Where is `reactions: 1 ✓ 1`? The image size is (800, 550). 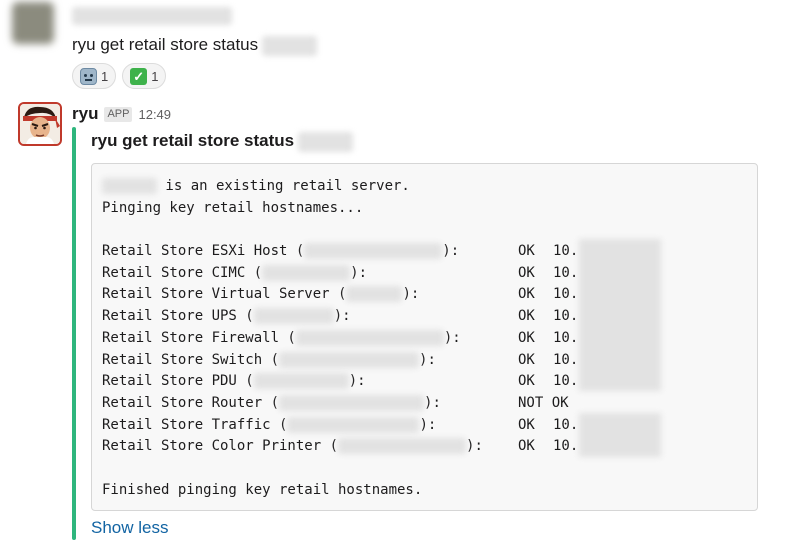
reactions: 1 ✓ 1 is located at coordinates (119, 76).